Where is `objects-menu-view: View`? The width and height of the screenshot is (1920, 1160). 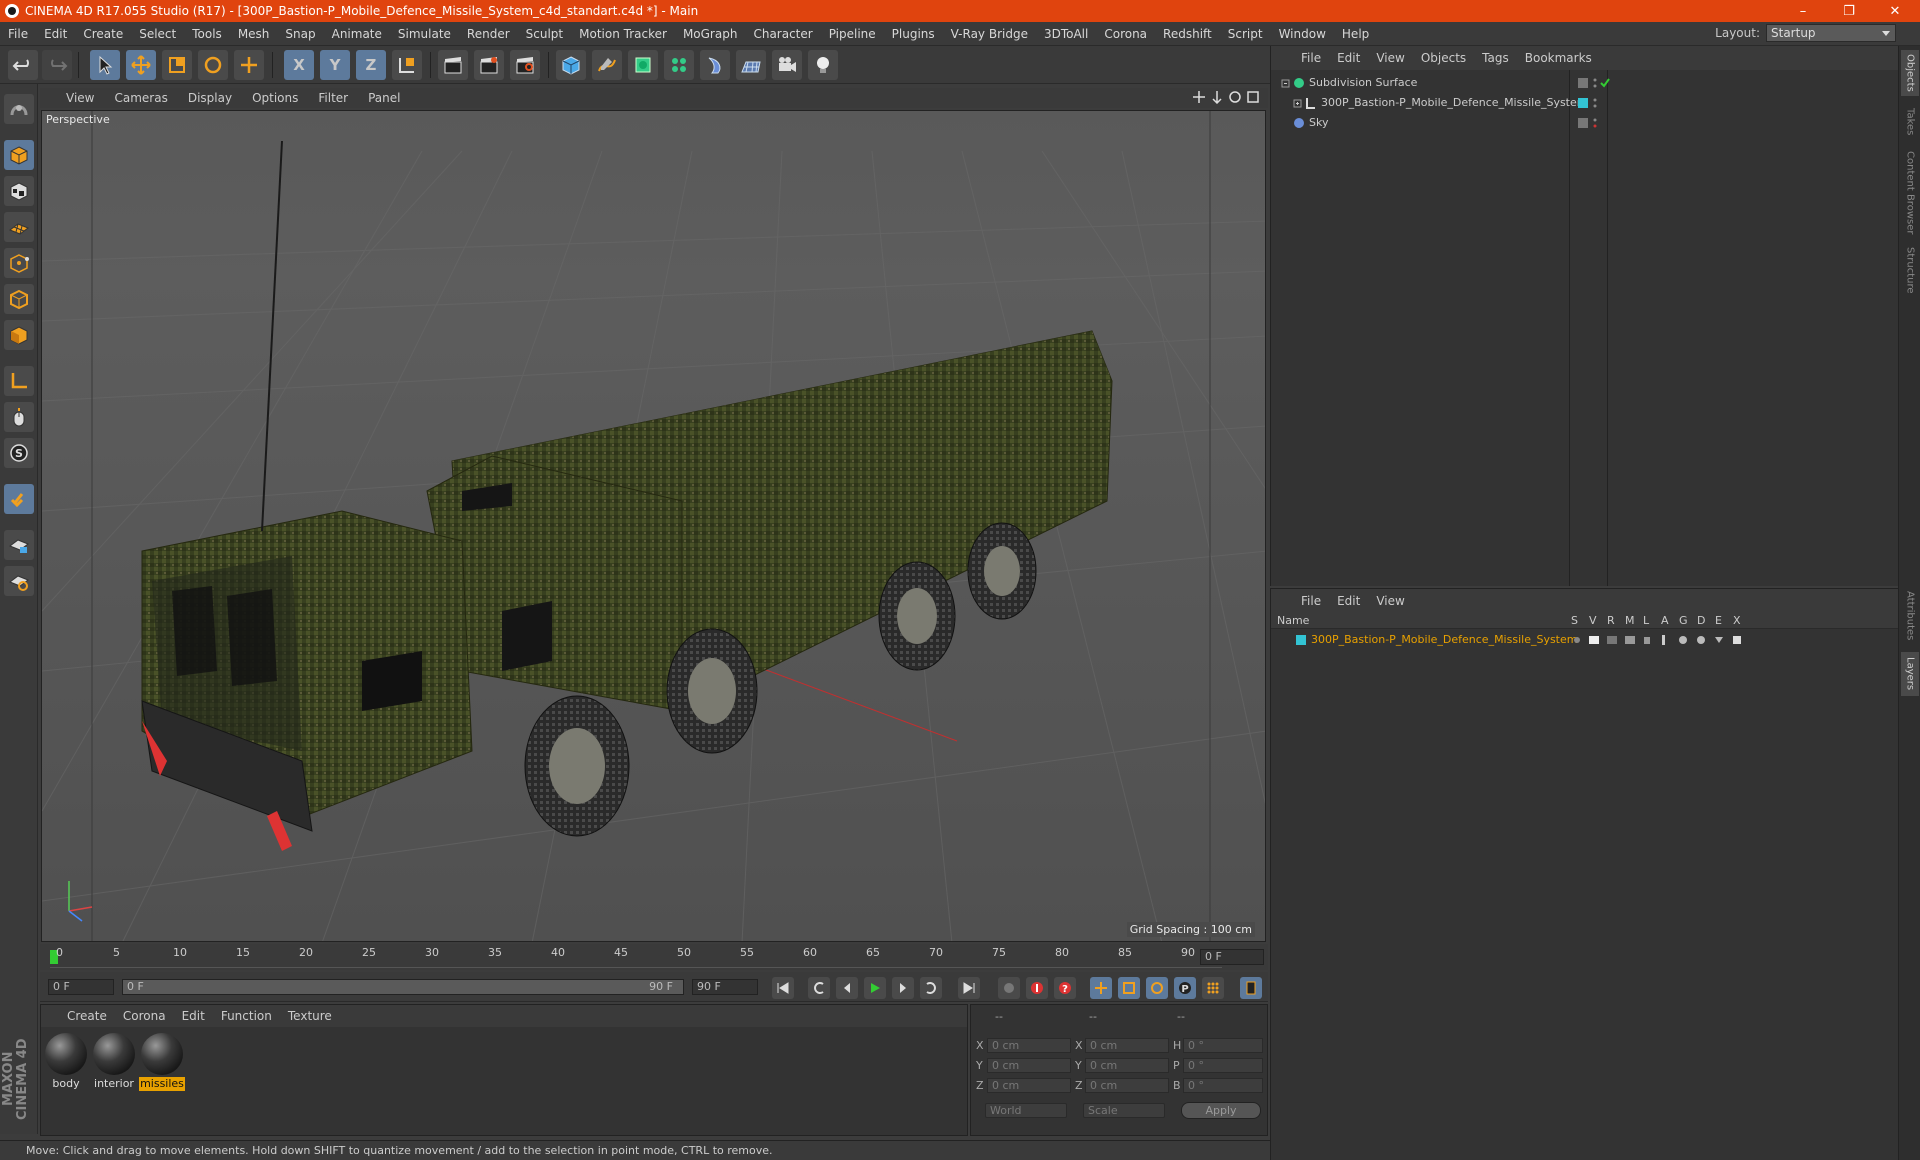 objects-menu-view: View is located at coordinates (1390, 58).